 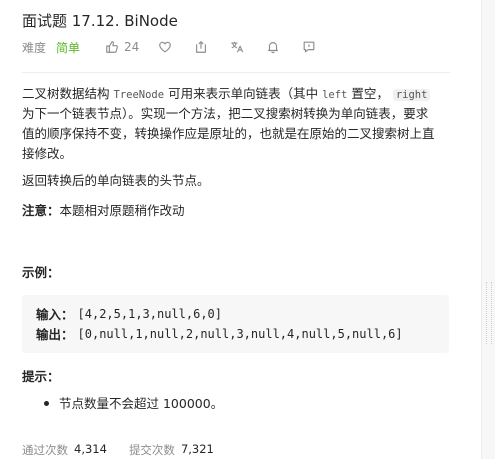 I want to click on hint-item: 节点数量不会超过 100000。, so click(x=141, y=403).